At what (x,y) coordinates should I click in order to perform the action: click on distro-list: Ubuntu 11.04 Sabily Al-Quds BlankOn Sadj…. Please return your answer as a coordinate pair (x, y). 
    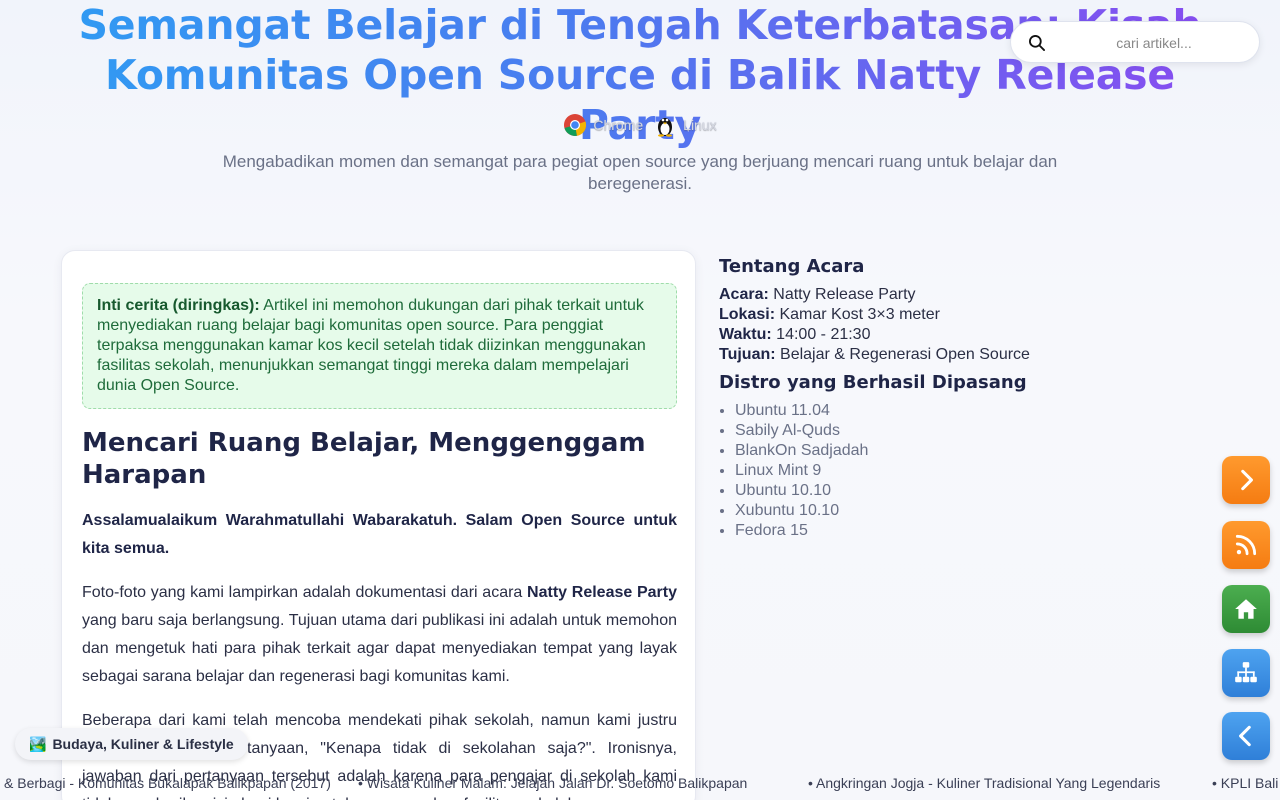
    Looking at the image, I should click on (919, 471).